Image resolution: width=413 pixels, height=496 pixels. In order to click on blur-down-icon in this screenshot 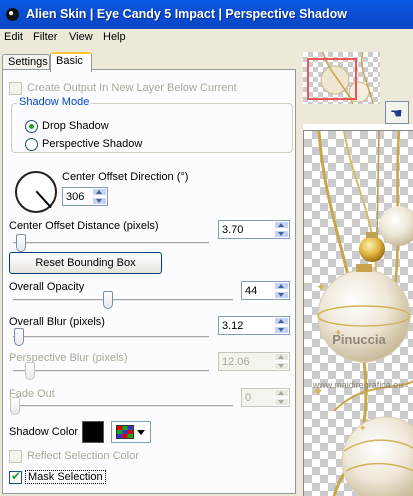, I will do `click(281, 330)`.